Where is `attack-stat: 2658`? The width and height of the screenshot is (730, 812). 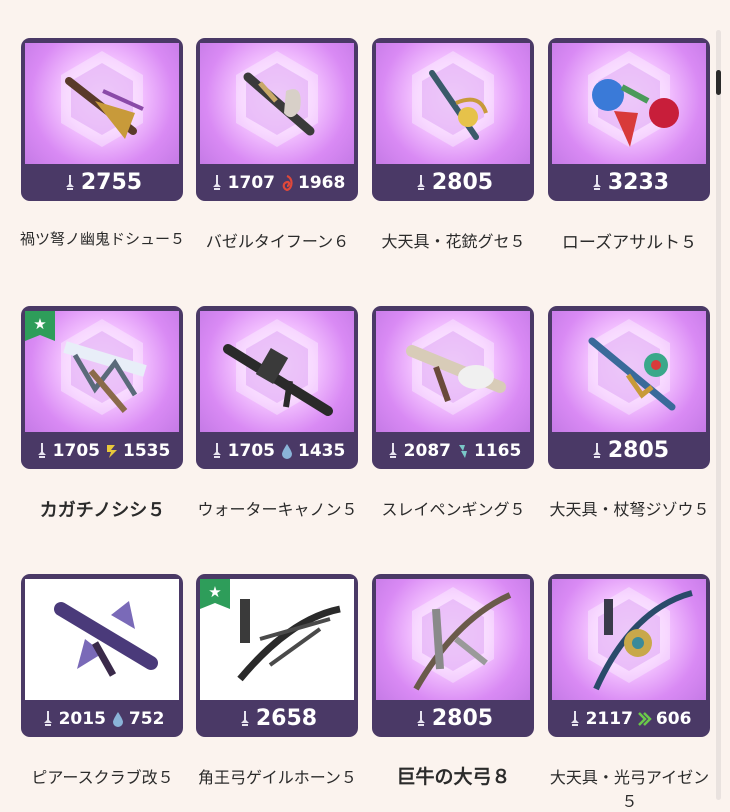 attack-stat: 2658 is located at coordinates (277, 718).